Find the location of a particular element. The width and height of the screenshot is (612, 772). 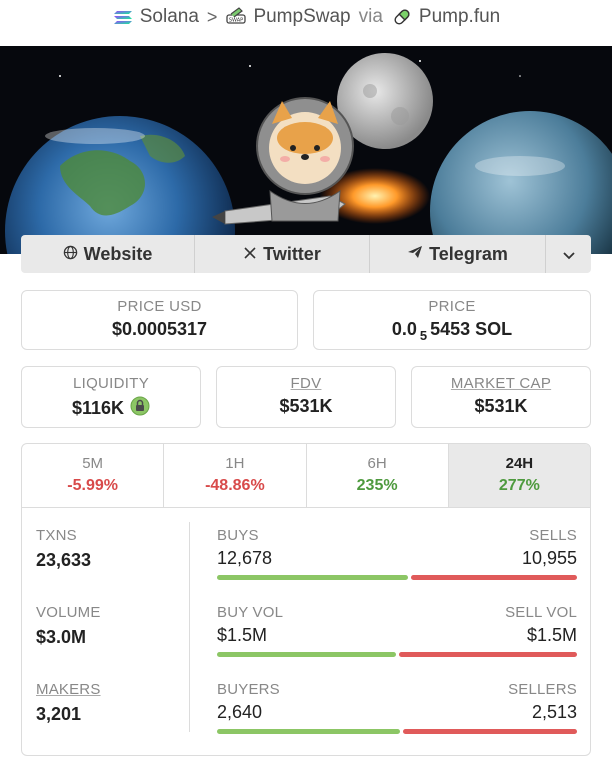

telegram-button: Telegram is located at coordinates (458, 254).